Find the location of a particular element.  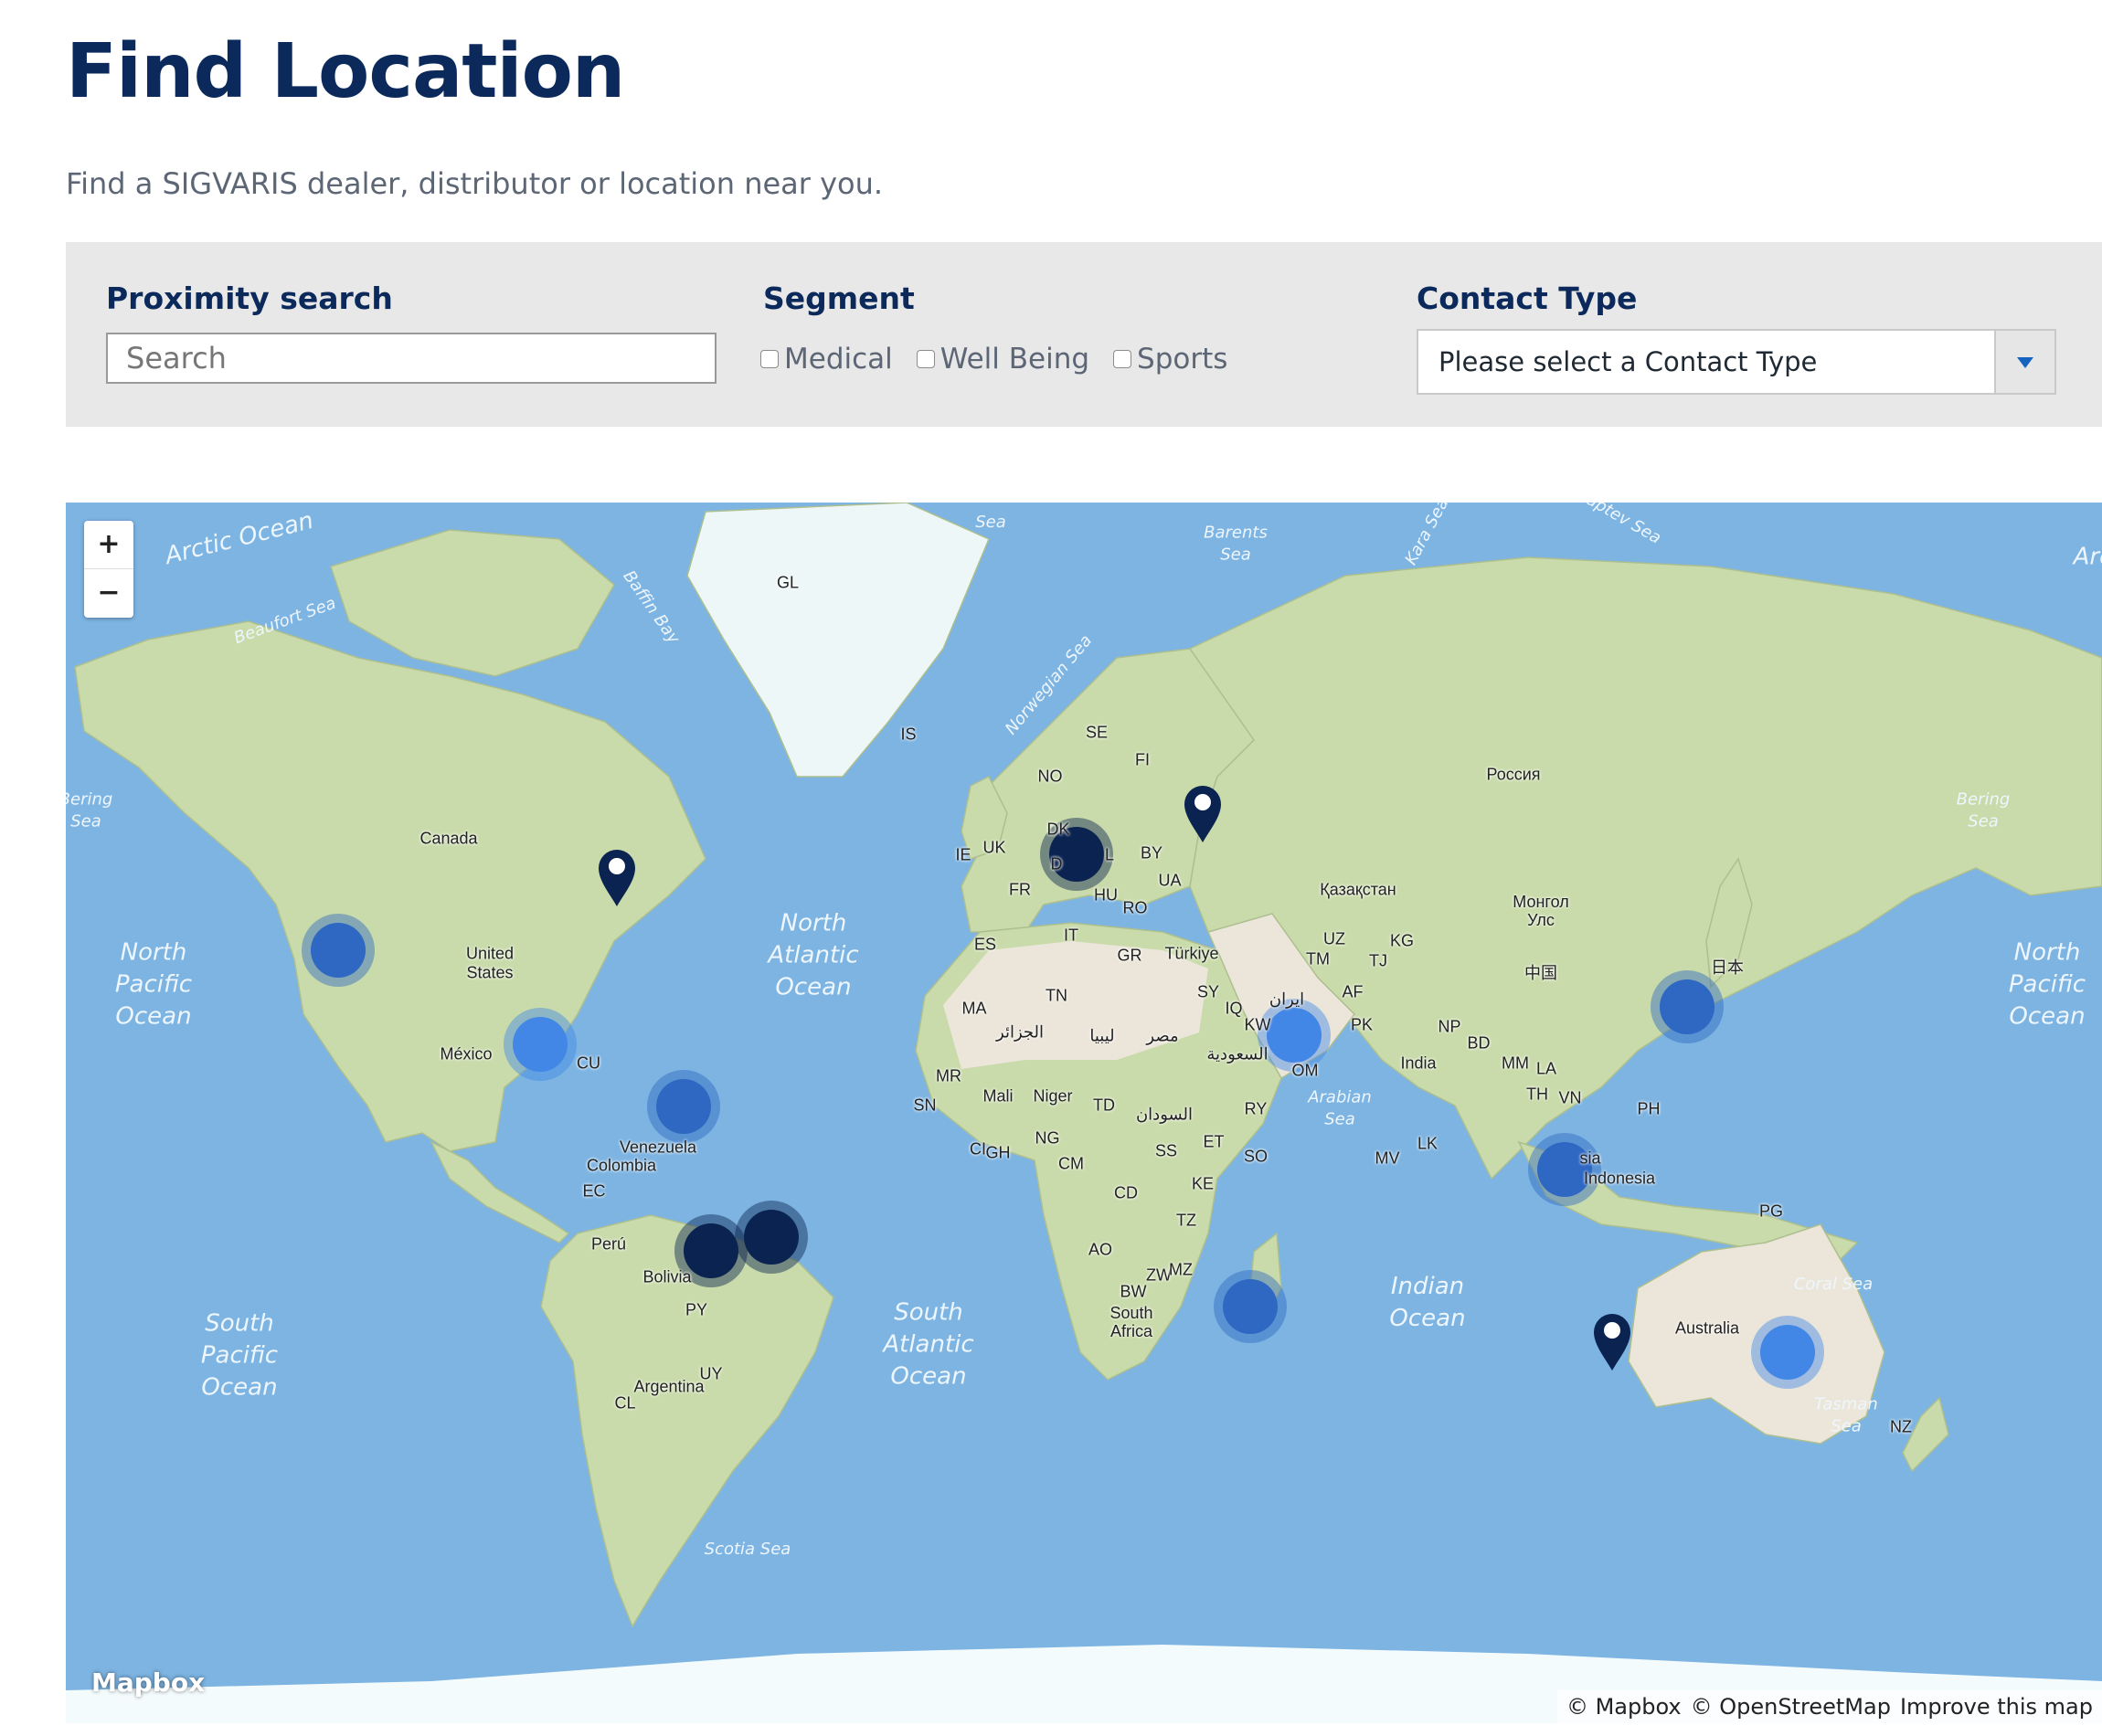

medical-checkbox-label: Medical is located at coordinates (838, 359).